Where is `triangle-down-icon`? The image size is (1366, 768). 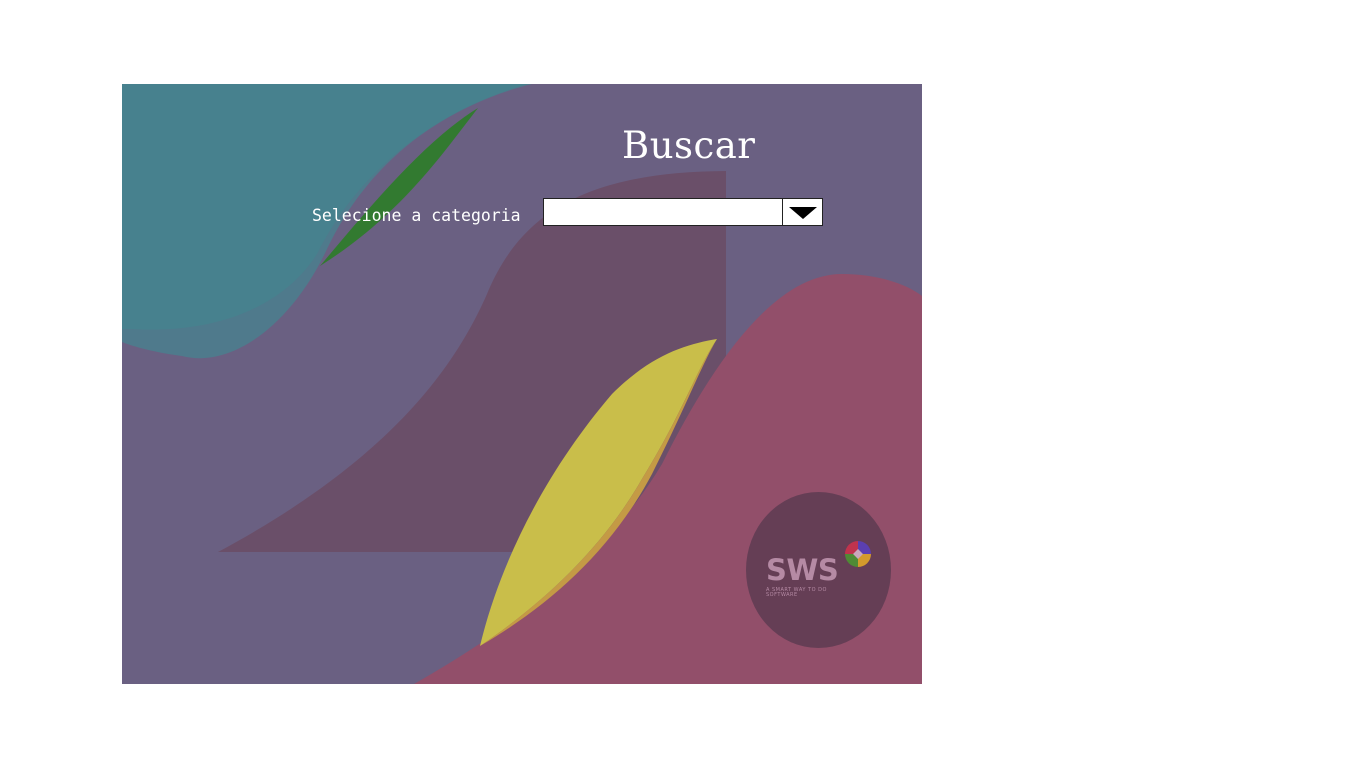 triangle-down-icon is located at coordinates (803, 213).